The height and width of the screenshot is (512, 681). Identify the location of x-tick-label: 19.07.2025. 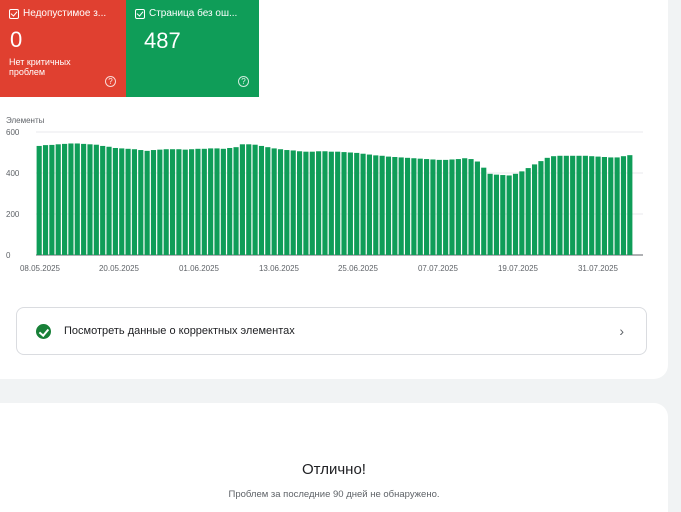
(518, 268).